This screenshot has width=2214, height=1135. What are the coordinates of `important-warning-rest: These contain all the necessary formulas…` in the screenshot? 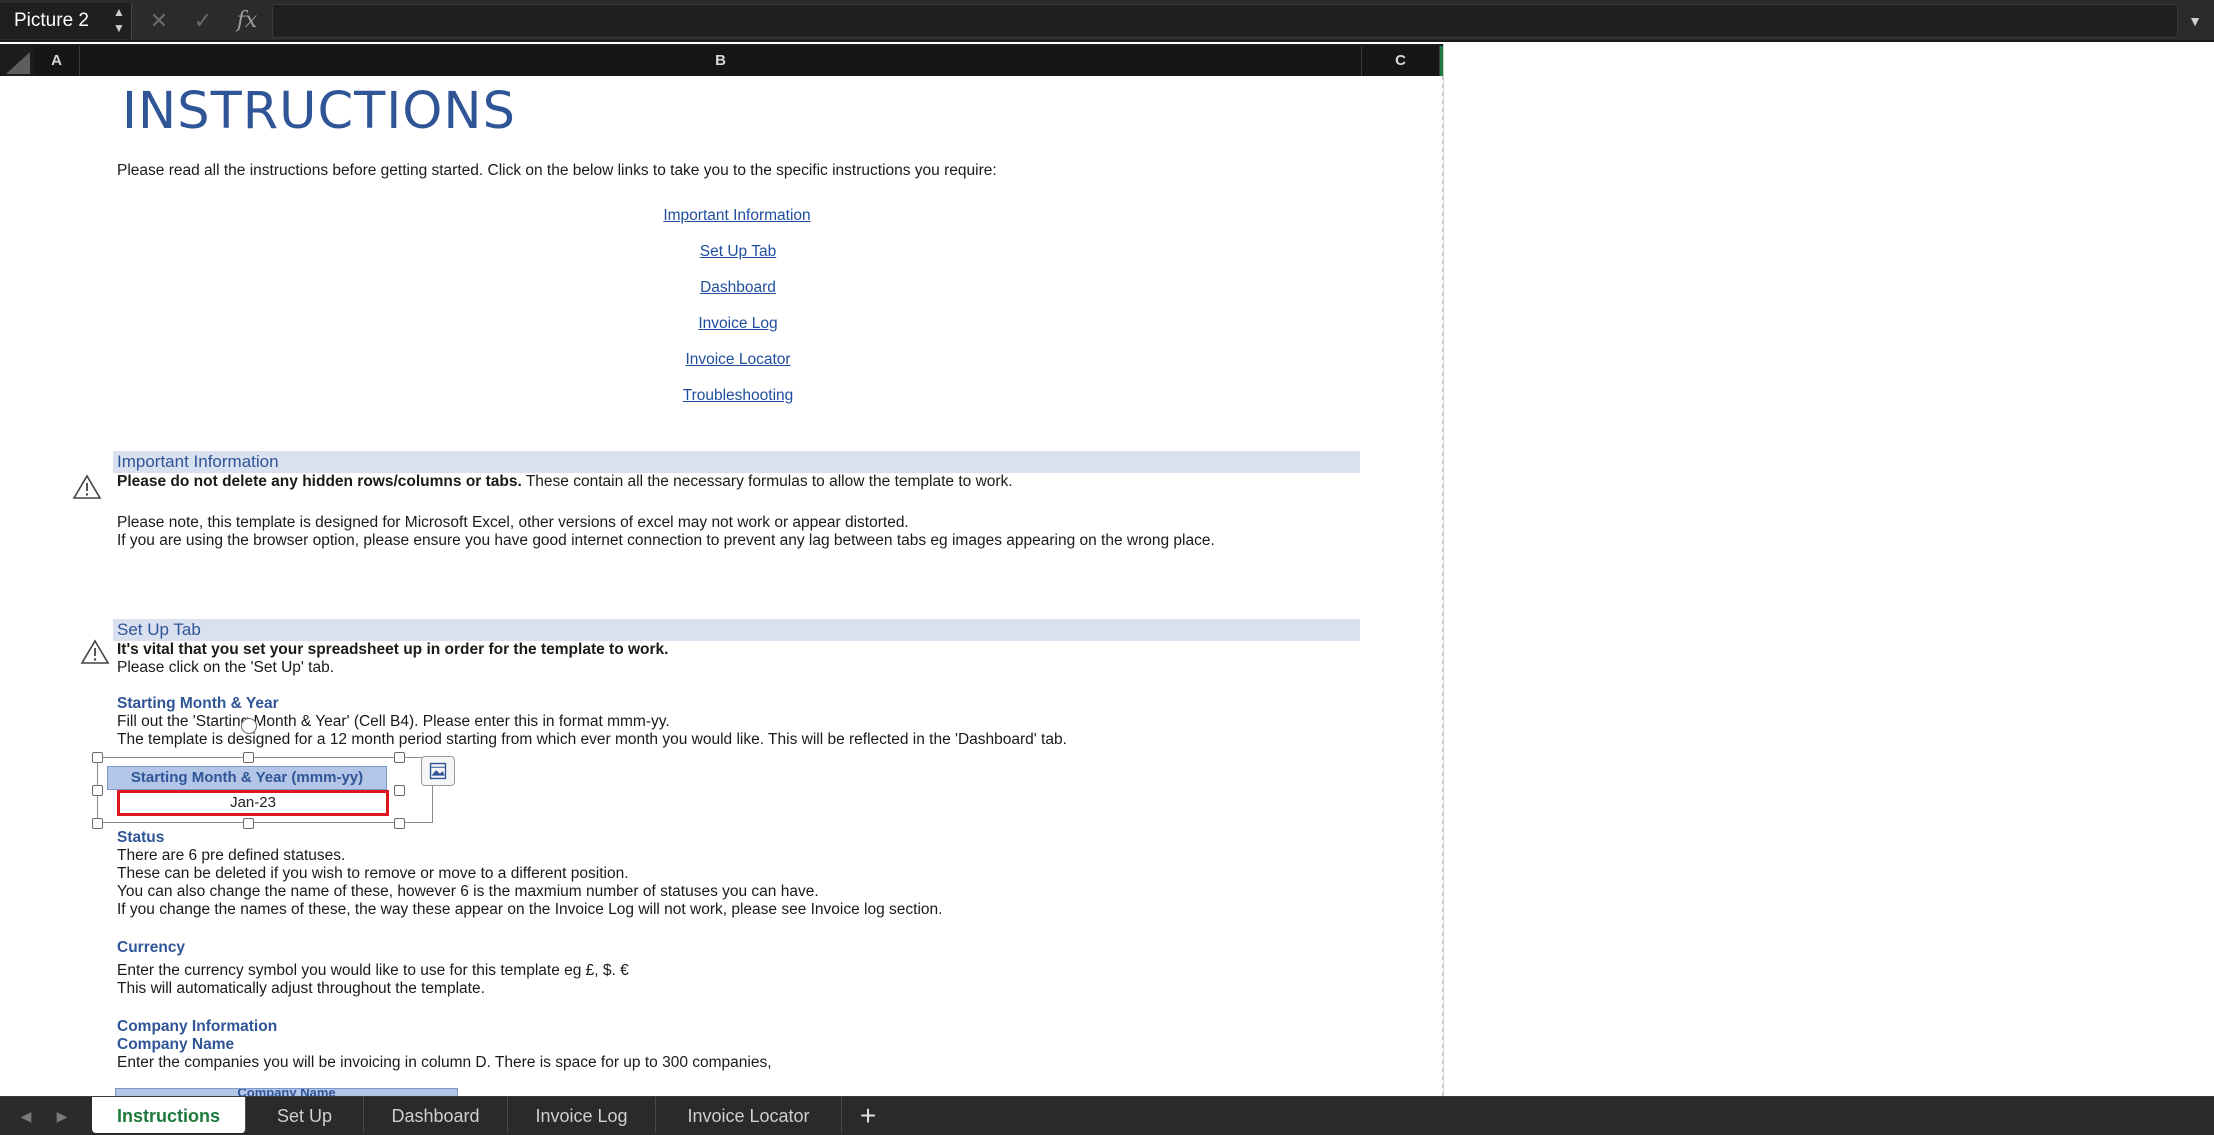 It's located at (767, 481).